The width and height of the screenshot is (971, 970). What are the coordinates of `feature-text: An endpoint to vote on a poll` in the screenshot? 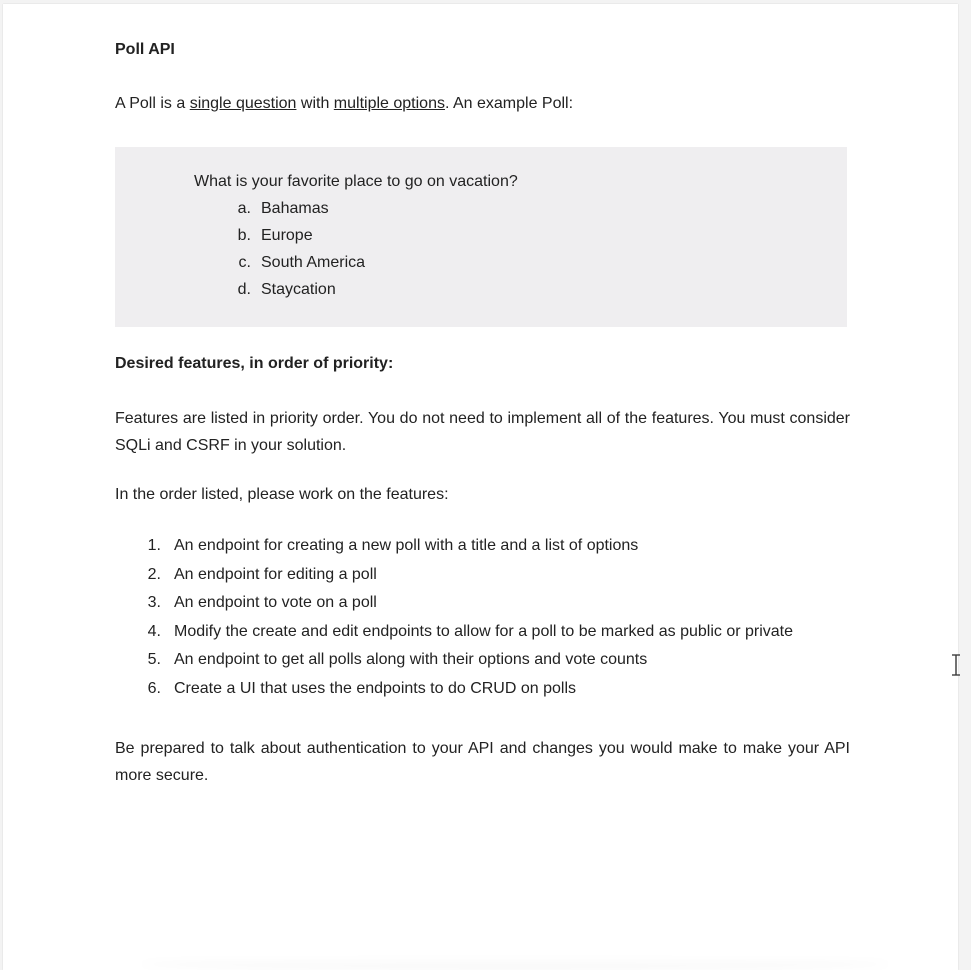 It's located at (275, 603).